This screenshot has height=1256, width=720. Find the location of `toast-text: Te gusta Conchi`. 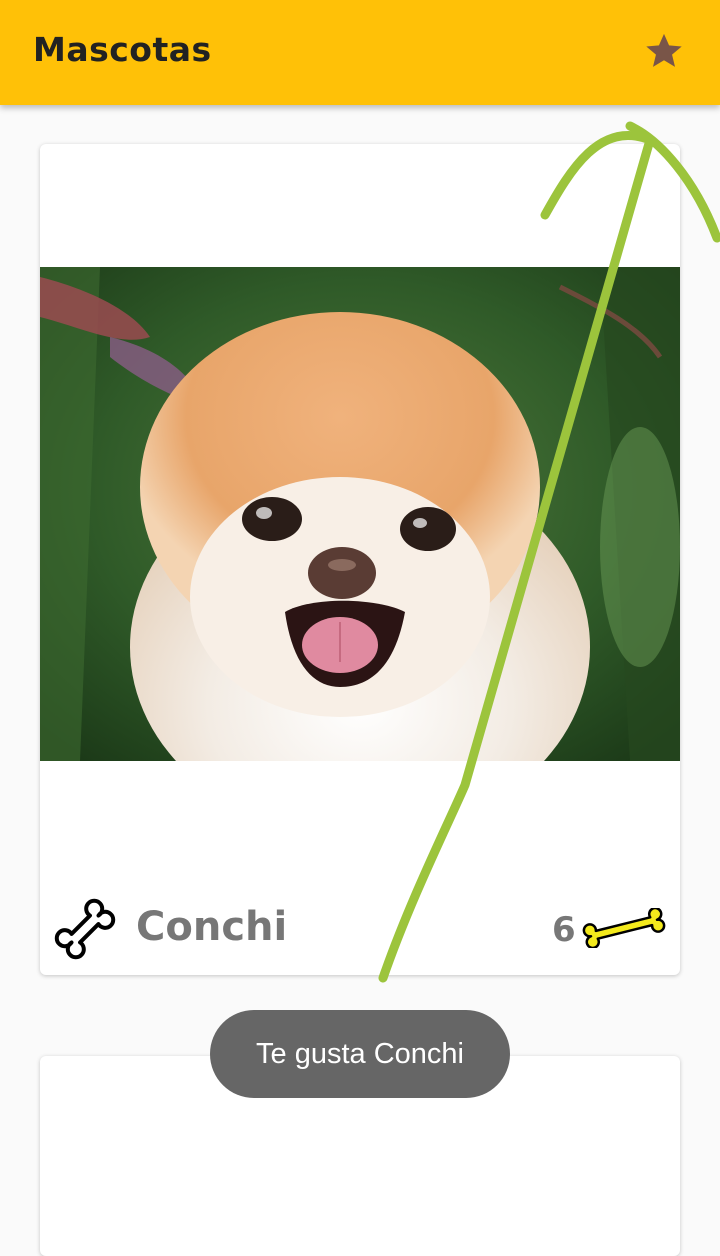

toast-text: Te gusta Conchi is located at coordinates (360, 1053).